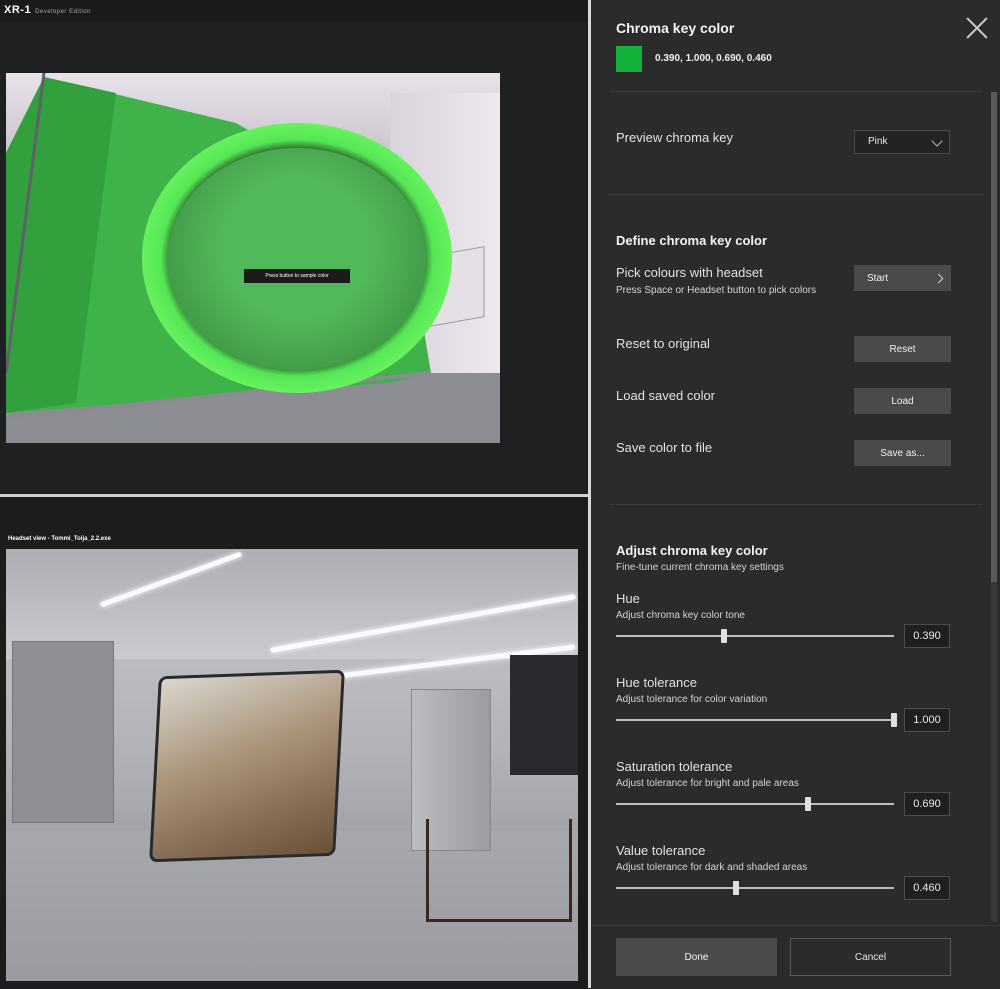 The height and width of the screenshot is (989, 1000). What do you see at coordinates (628, 598) in the screenshot?
I see `slider-label: Hue` at bounding box center [628, 598].